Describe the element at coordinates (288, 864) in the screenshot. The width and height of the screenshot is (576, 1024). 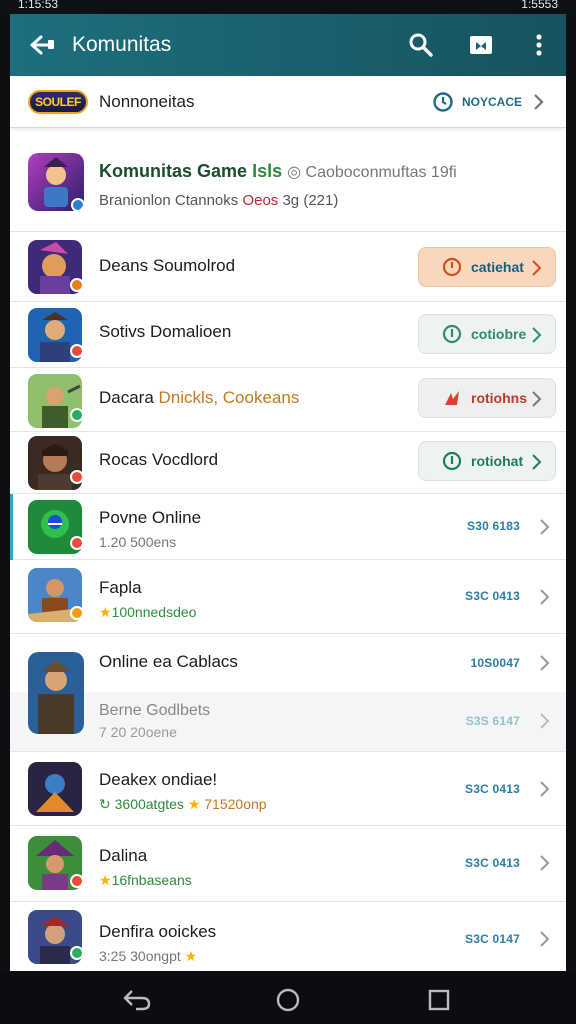
I see `list-item: Dalina ★16fnbaseans S3C 0413` at that location.